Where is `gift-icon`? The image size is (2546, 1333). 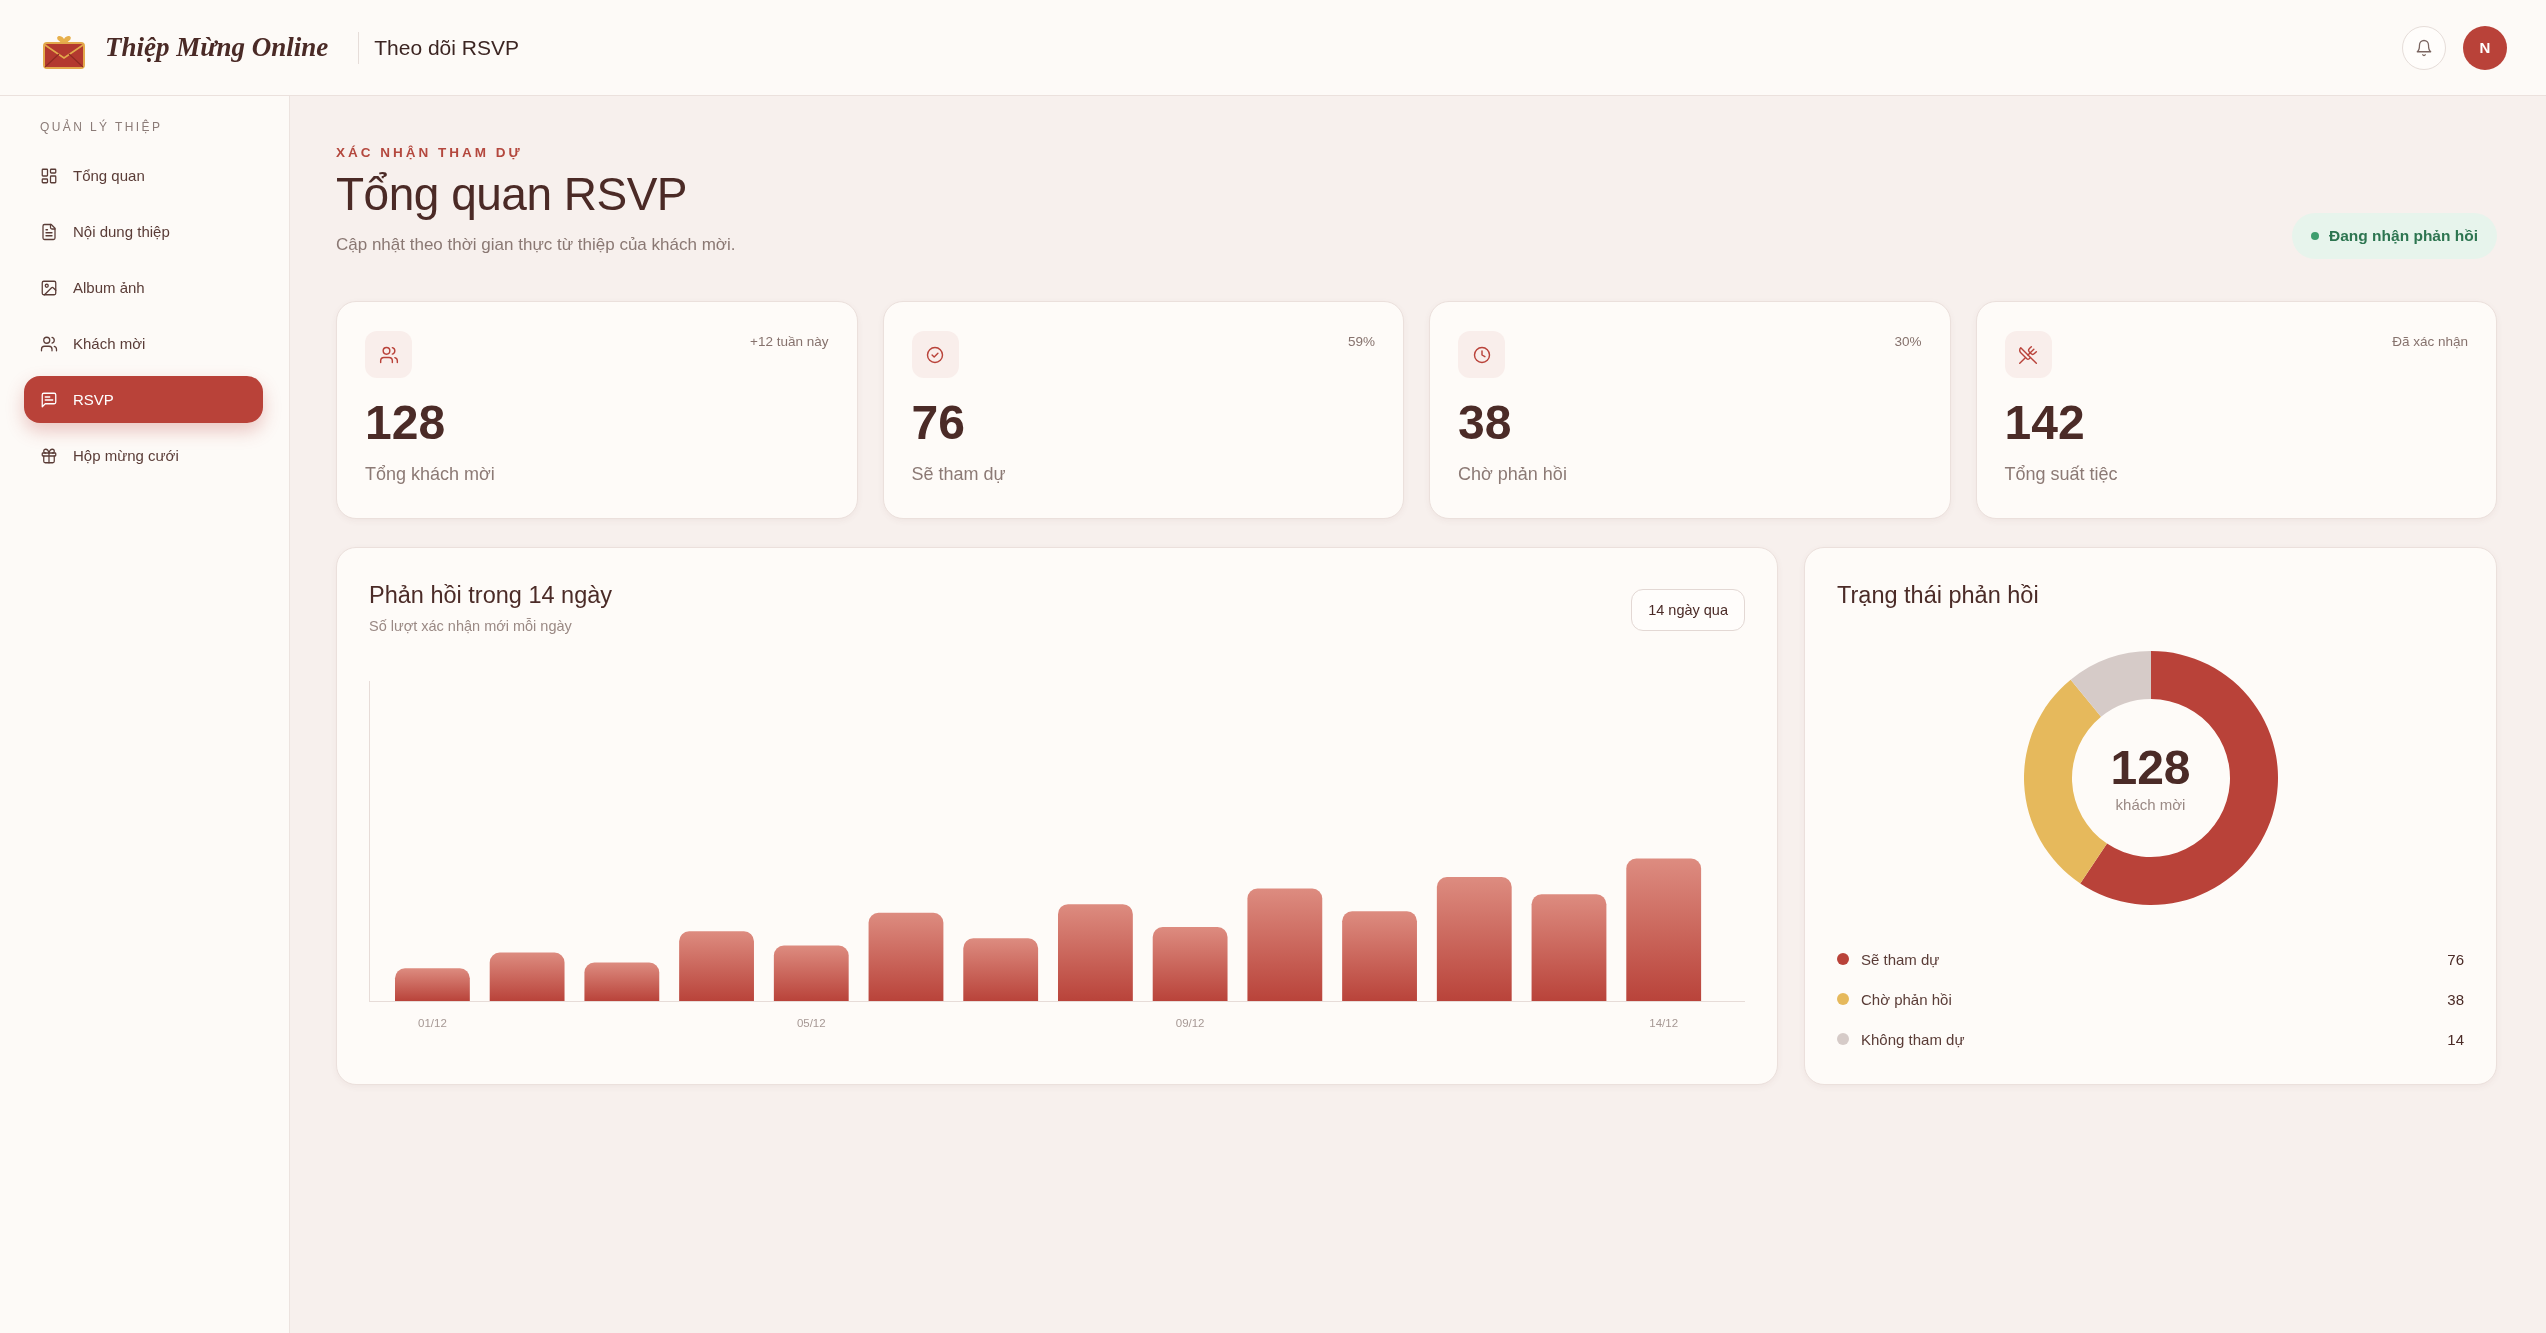
gift-icon is located at coordinates (49, 455).